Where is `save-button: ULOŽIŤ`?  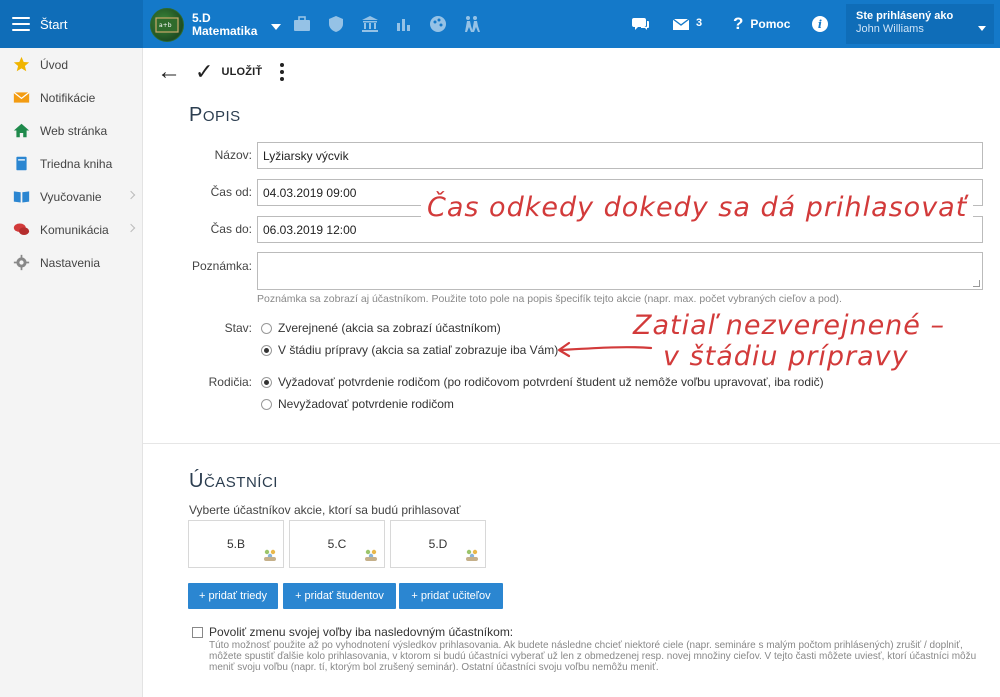
save-button: ULOŽIŤ is located at coordinates (241, 72).